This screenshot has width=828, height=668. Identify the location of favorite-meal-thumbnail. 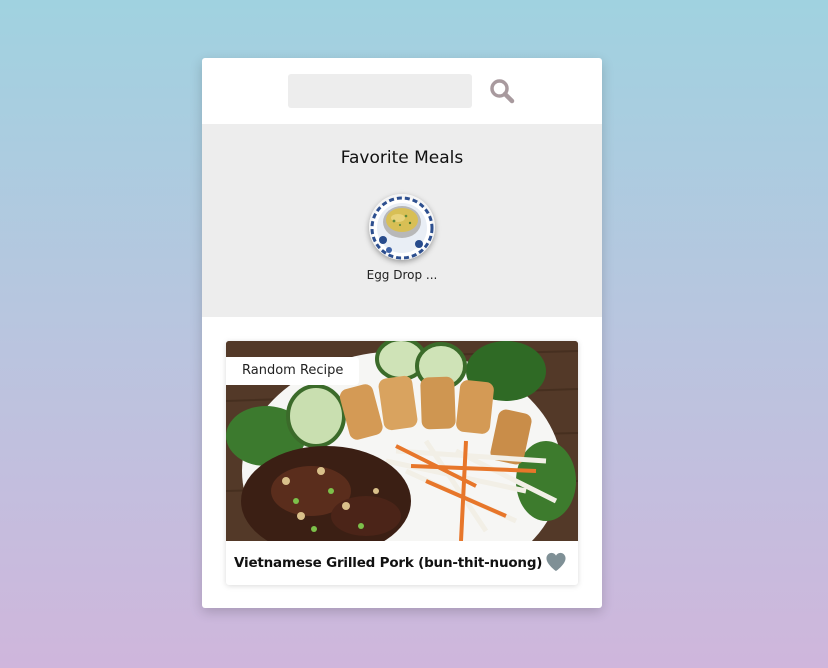
(402, 227).